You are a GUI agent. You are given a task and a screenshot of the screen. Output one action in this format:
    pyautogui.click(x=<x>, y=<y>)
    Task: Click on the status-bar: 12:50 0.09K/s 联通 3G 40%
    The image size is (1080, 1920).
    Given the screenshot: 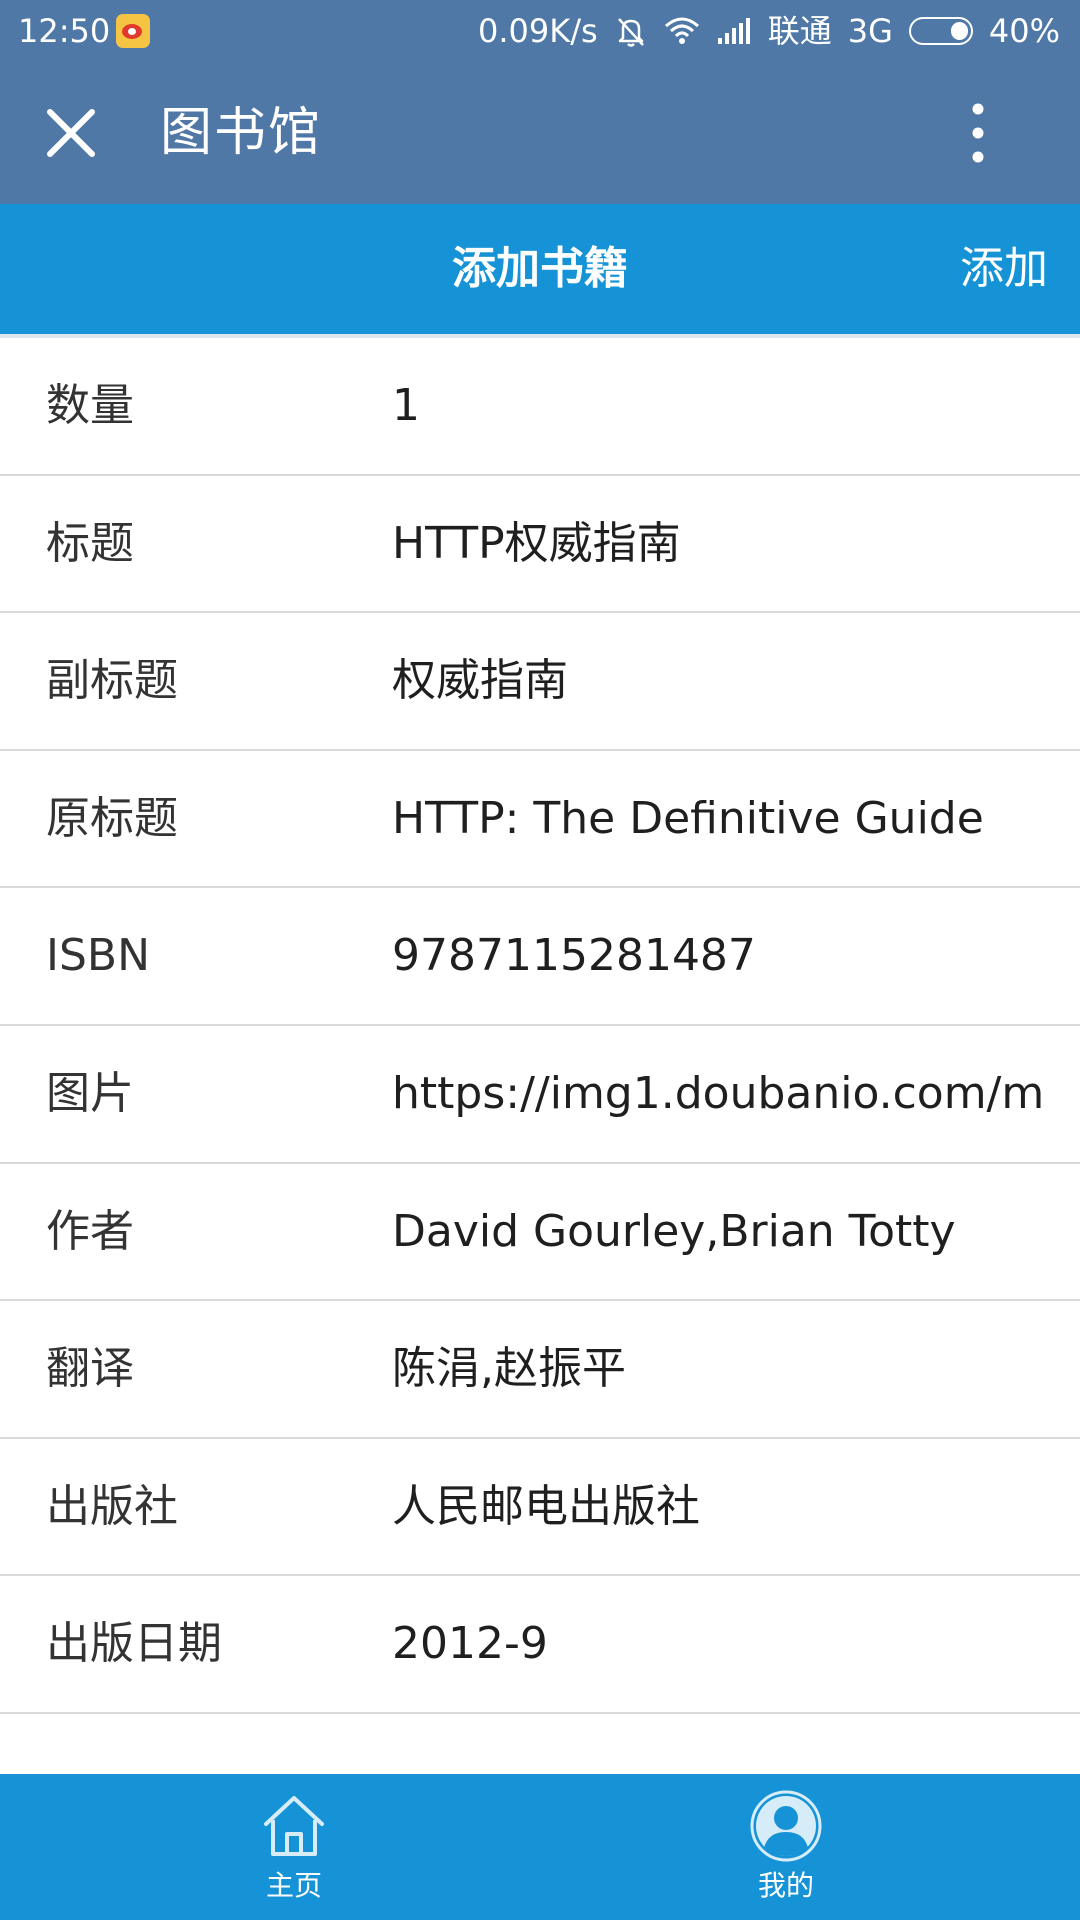 What is the action you would take?
    pyautogui.click(x=540, y=31)
    